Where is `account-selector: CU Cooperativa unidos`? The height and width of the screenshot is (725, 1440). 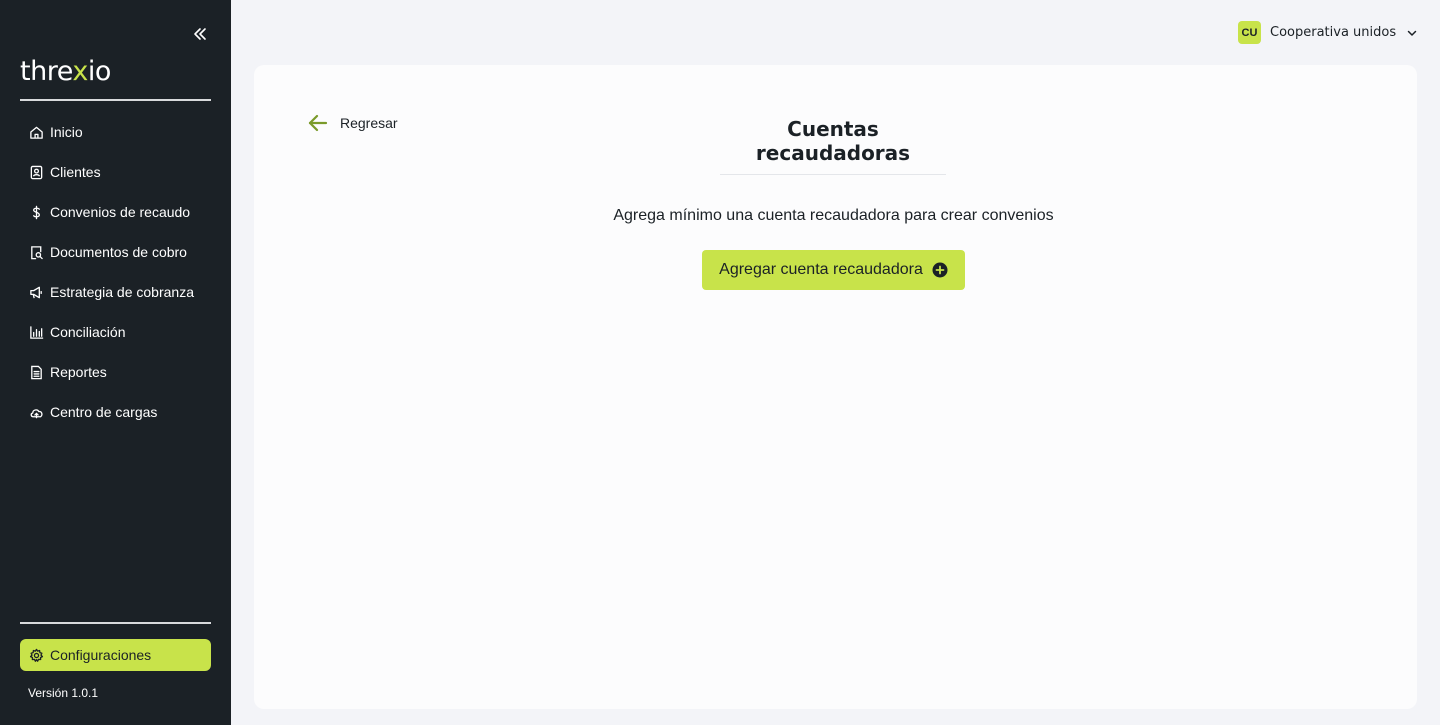 account-selector: CU Cooperativa unidos is located at coordinates (1328, 32).